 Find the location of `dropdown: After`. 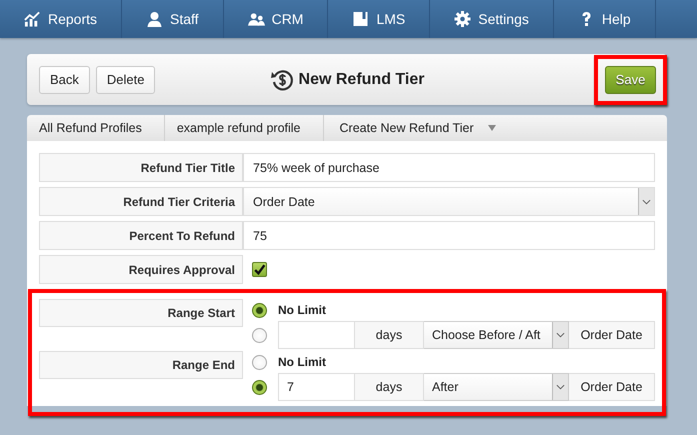

dropdown: After is located at coordinates (496, 387).